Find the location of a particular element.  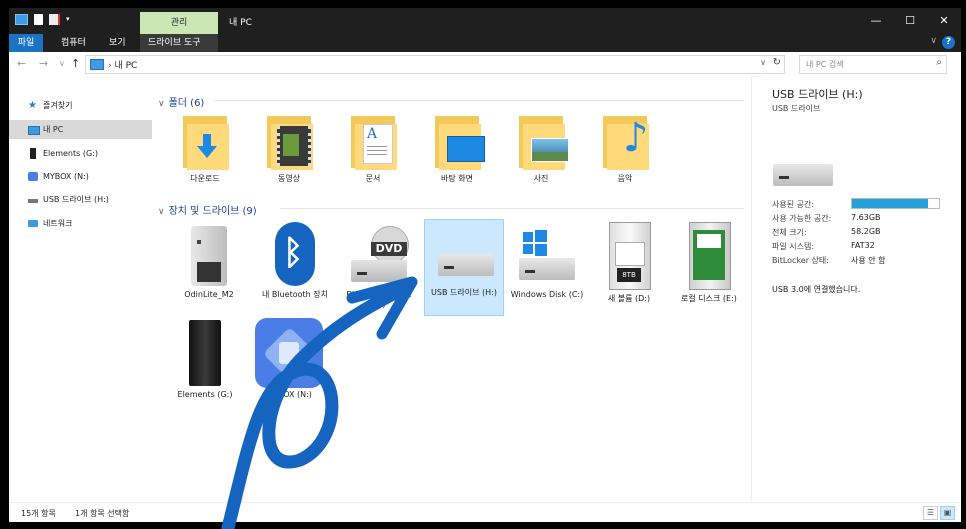

device-label: 내 Bluetooth 장치 is located at coordinates (294, 294).